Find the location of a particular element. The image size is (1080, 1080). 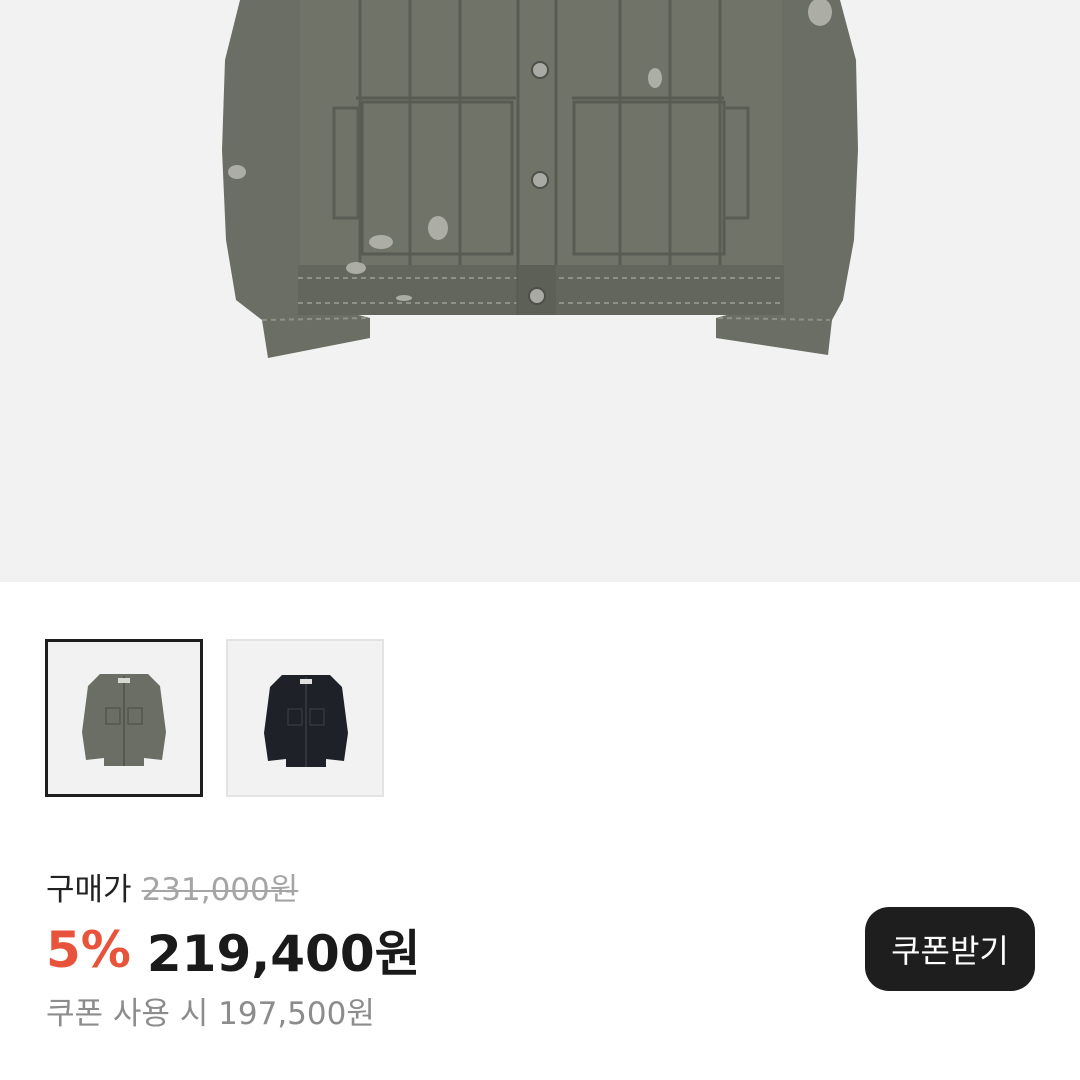

discount-rate: 5% is located at coordinates (88, 950).